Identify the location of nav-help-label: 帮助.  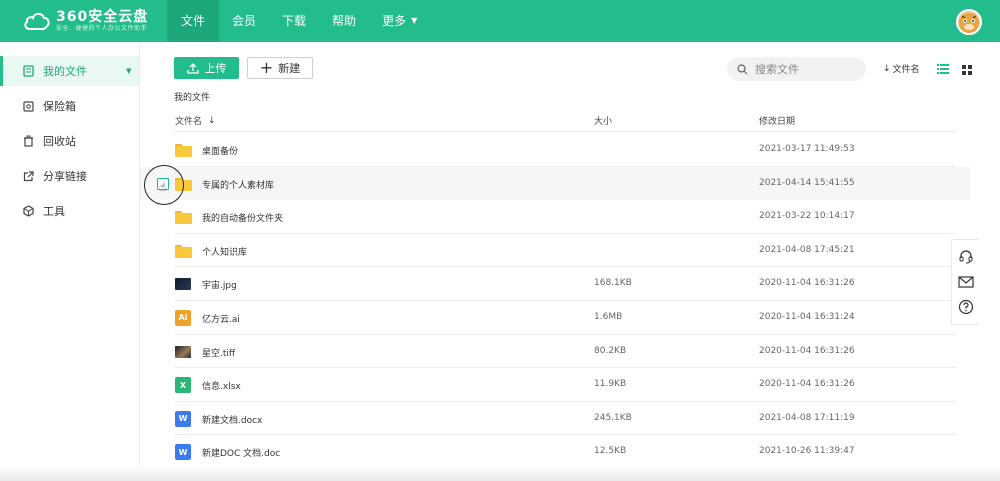
(344, 21).